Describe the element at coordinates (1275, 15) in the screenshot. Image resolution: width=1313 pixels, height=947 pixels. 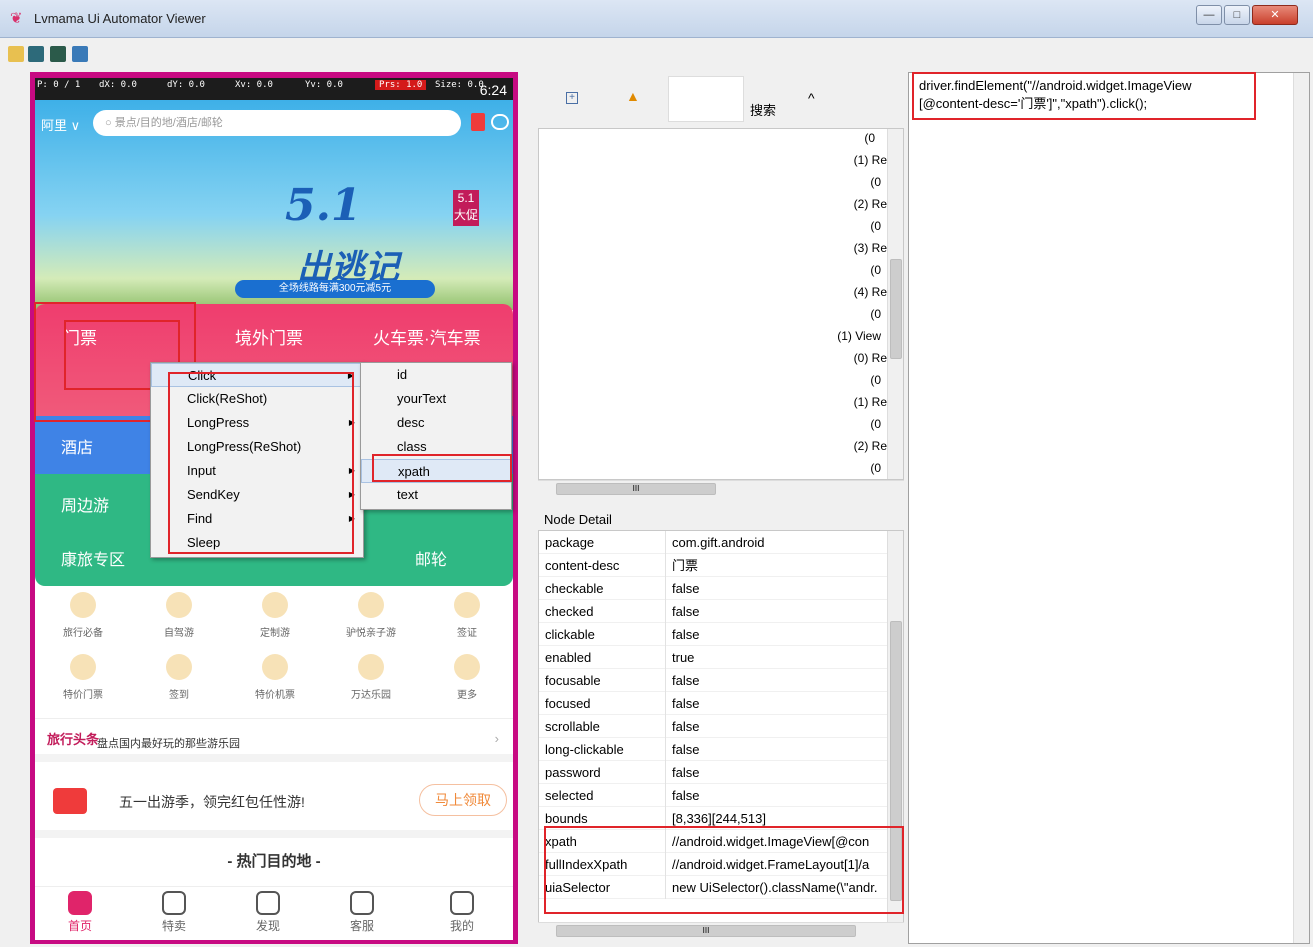
I see `close-button: ✕` at that location.